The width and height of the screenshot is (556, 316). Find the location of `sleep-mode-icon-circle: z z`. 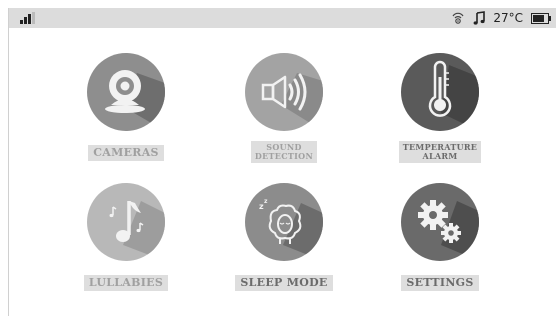

sleep-mode-icon-circle: z z is located at coordinates (284, 222).